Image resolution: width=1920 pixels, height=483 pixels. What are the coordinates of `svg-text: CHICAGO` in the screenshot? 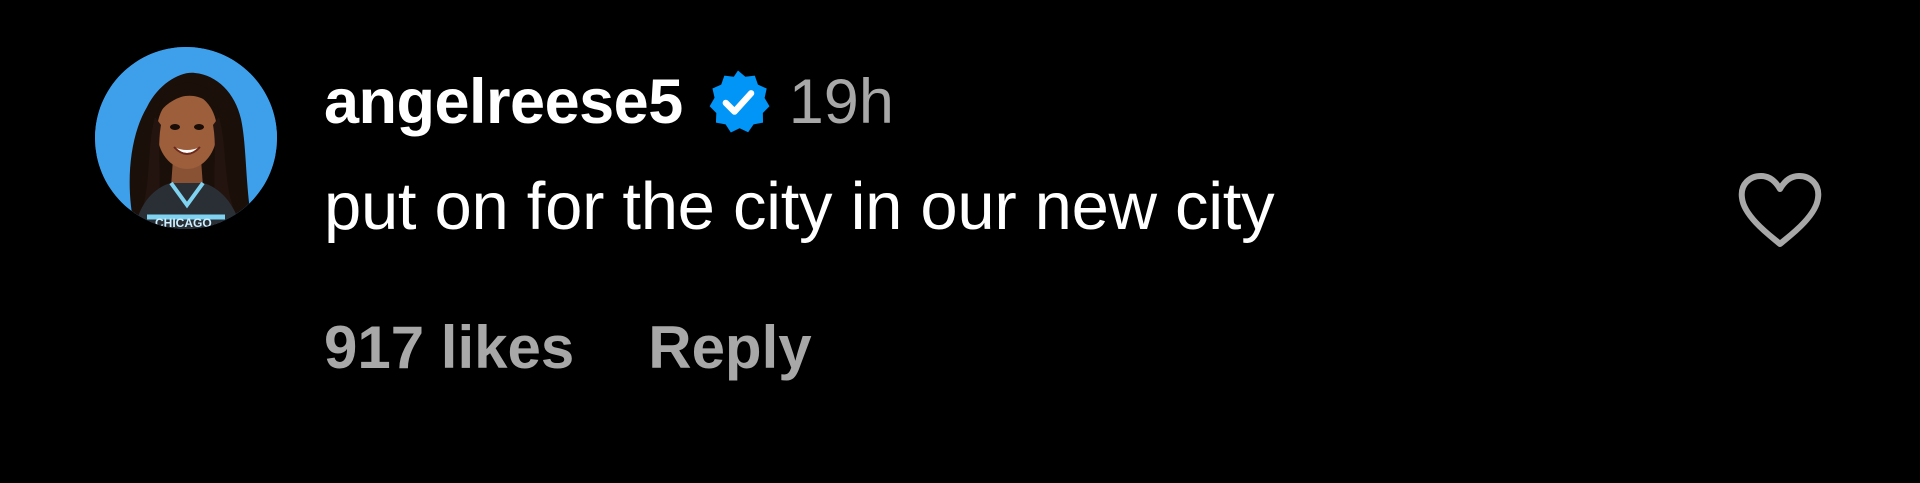 It's located at (183, 222).